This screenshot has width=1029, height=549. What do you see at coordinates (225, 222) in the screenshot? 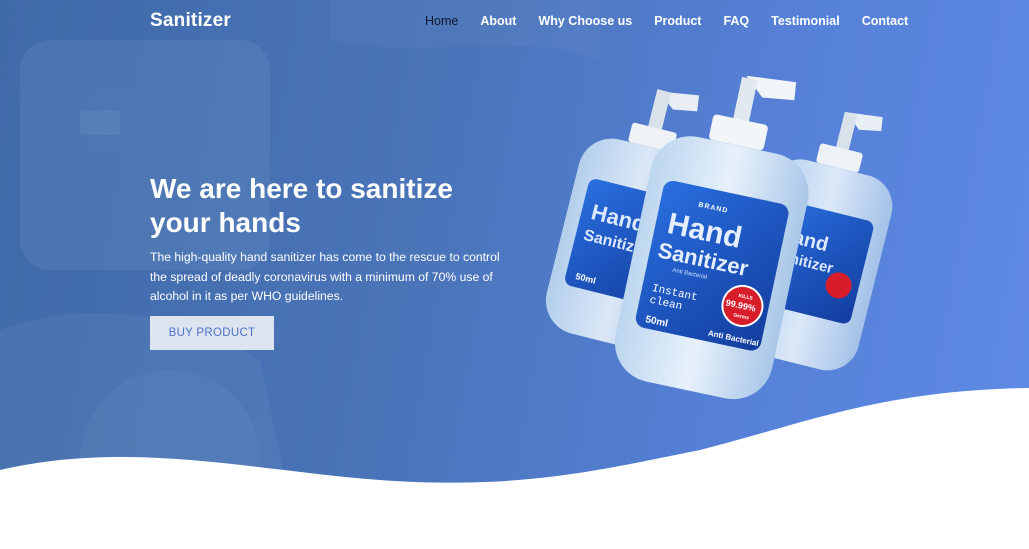
I see `hero-headline-line2: your hands` at bounding box center [225, 222].